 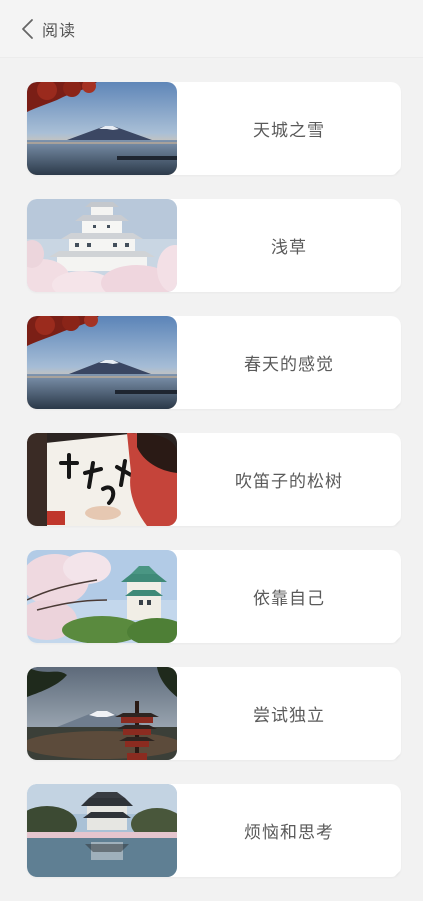 What do you see at coordinates (289, 482) in the screenshot?
I see `article-title: 吹笛子的松树` at bounding box center [289, 482].